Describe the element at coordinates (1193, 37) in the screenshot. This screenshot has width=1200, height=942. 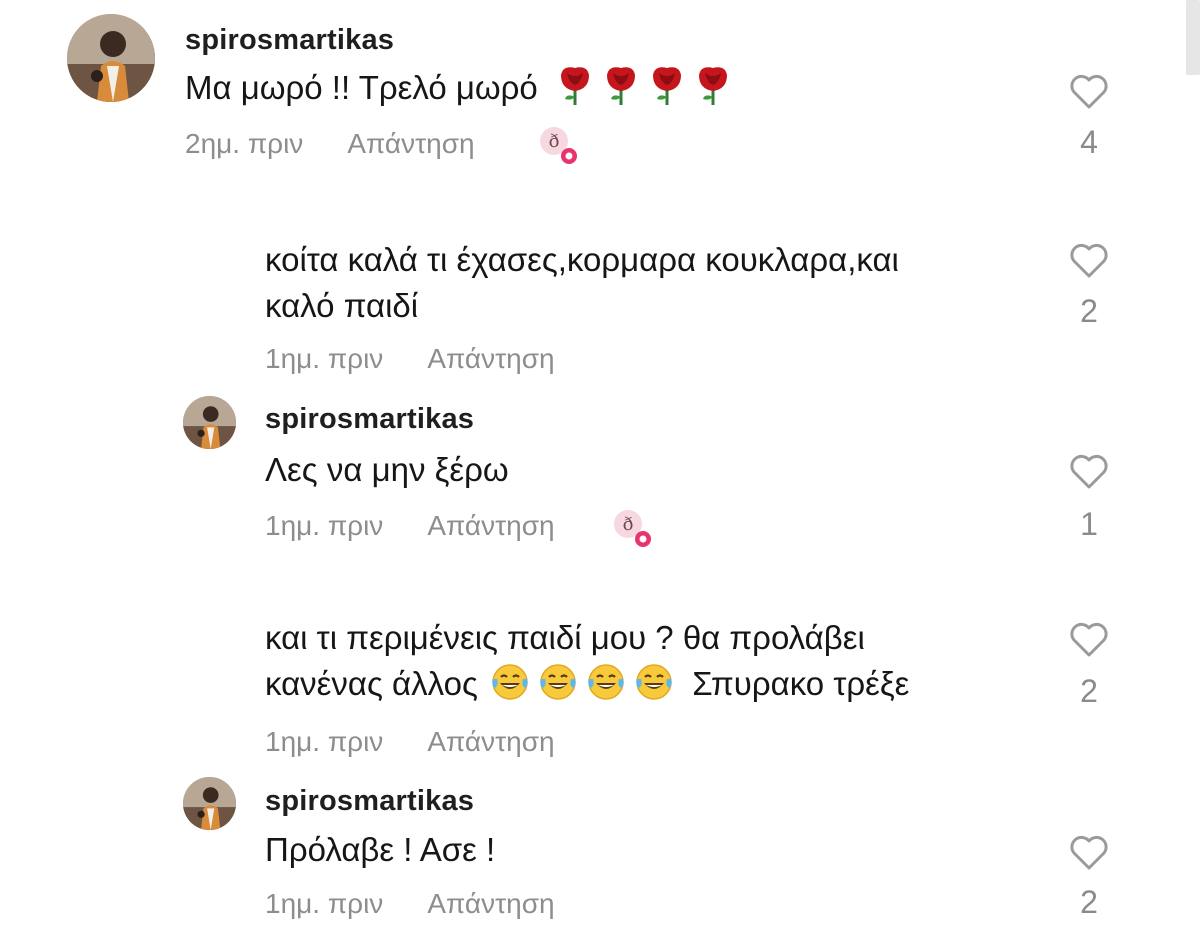
I see `scrollbar` at that location.